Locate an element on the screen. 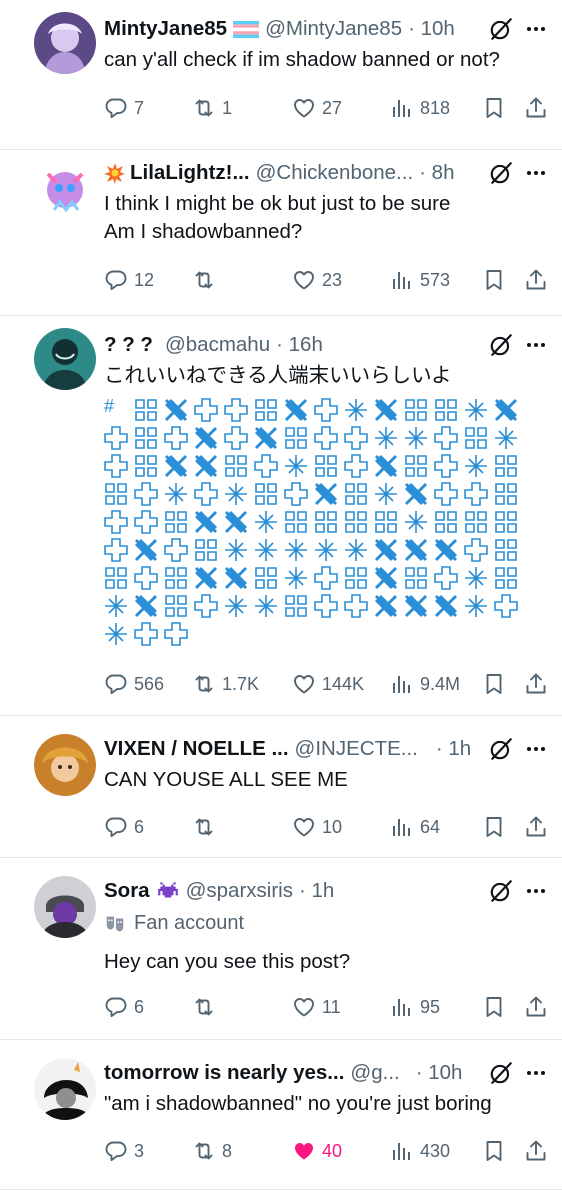  repost-icon is located at coordinates (204, 1007).